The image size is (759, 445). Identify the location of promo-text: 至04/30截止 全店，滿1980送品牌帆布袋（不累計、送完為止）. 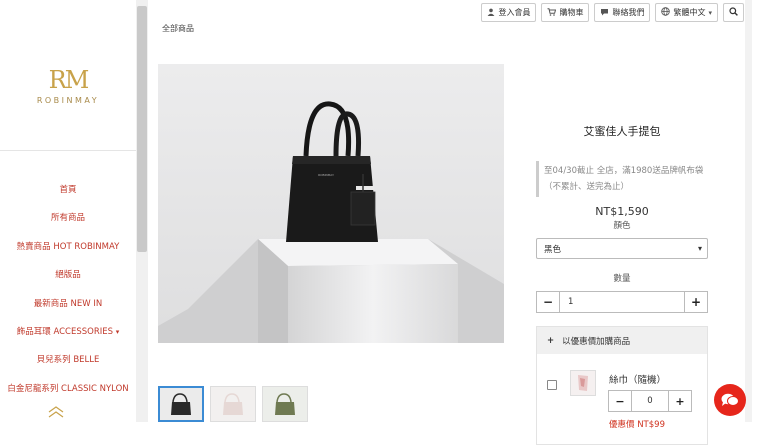
(622, 179).